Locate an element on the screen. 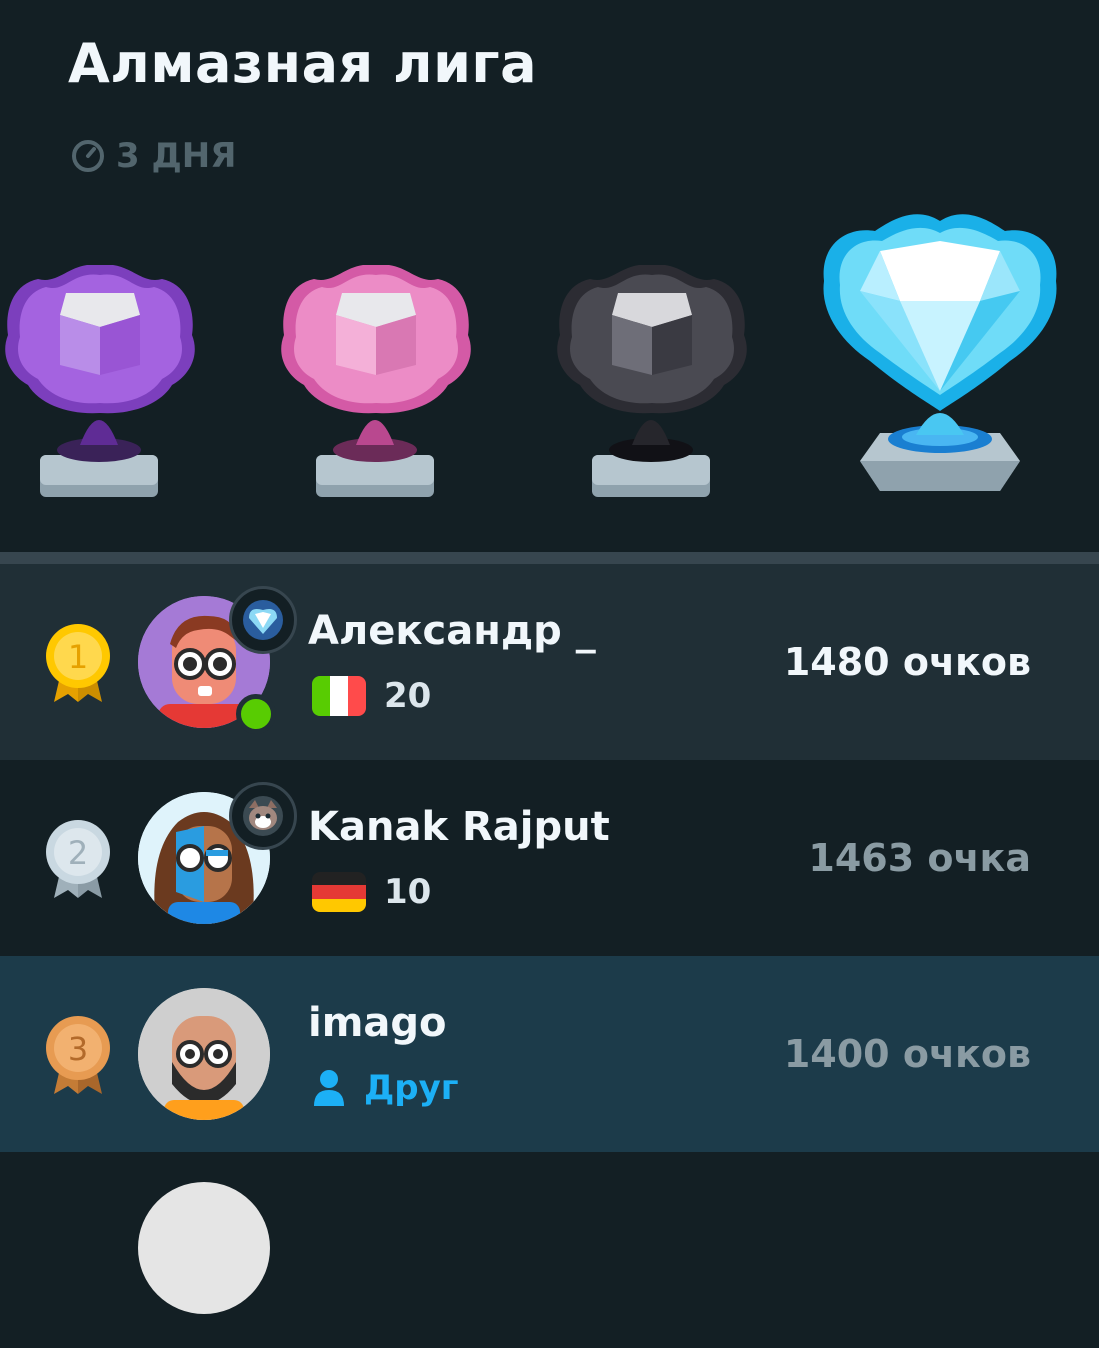 The height and width of the screenshot is (1348, 1099). league-badge-icon is located at coordinates (263, 620).